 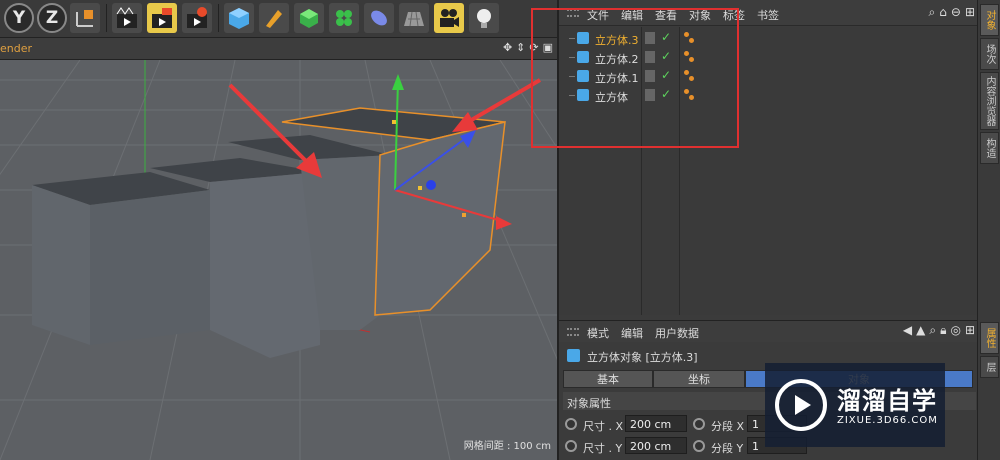 I want to click on side-tab-label: 属性, so click(x=989, y=338).